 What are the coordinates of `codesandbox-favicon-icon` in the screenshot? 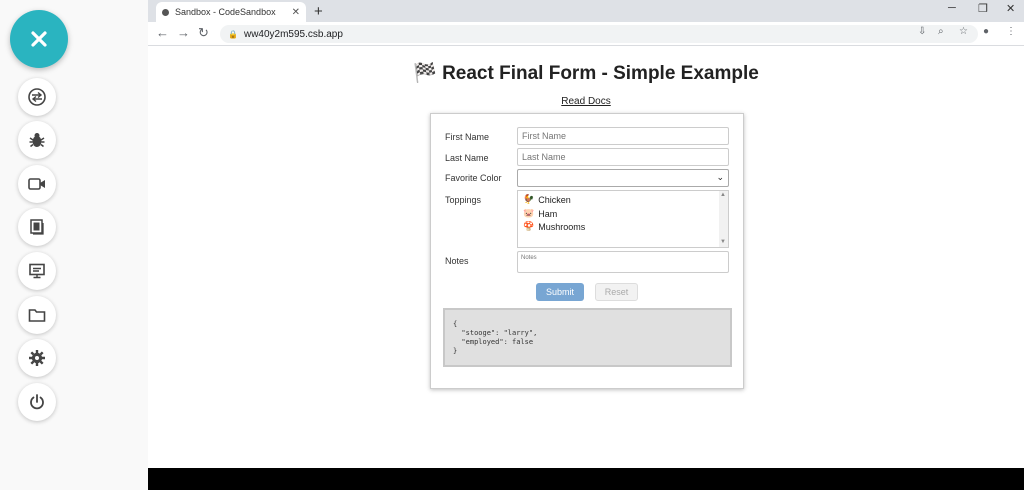 It's located at (165, 12).